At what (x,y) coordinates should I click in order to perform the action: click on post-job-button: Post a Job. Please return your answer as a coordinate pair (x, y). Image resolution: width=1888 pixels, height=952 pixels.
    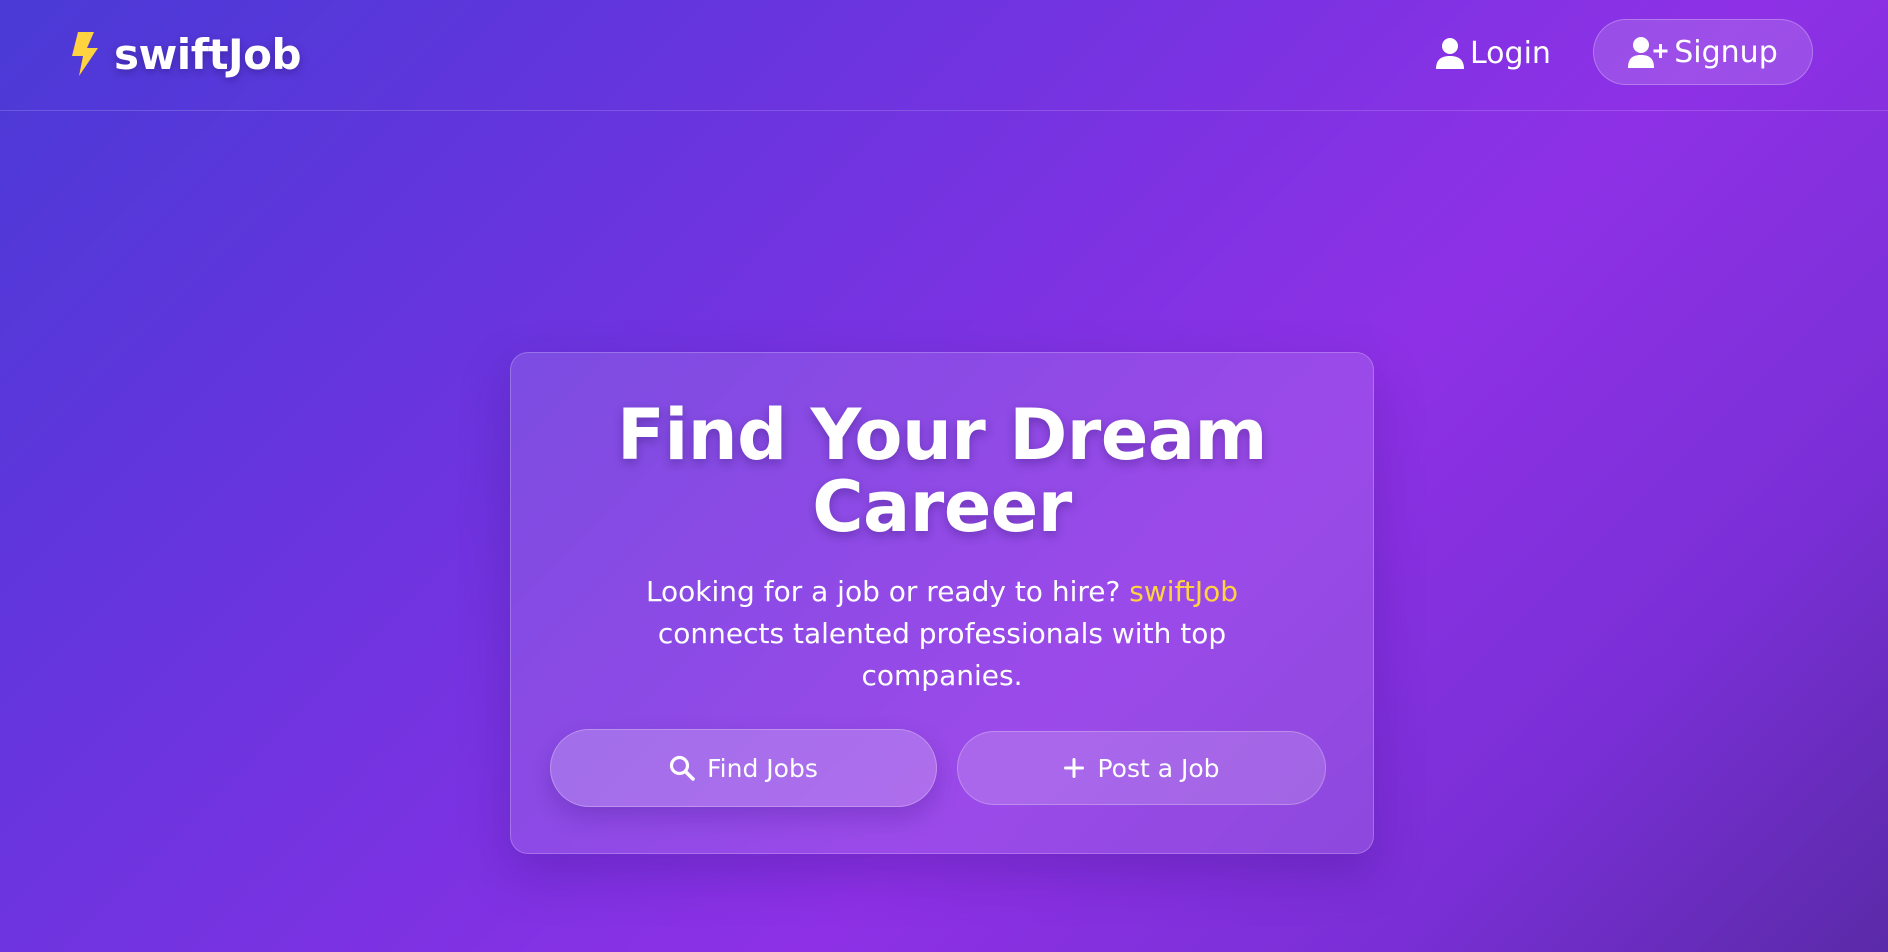
    Looking at the image, I should click on (1141, 768).